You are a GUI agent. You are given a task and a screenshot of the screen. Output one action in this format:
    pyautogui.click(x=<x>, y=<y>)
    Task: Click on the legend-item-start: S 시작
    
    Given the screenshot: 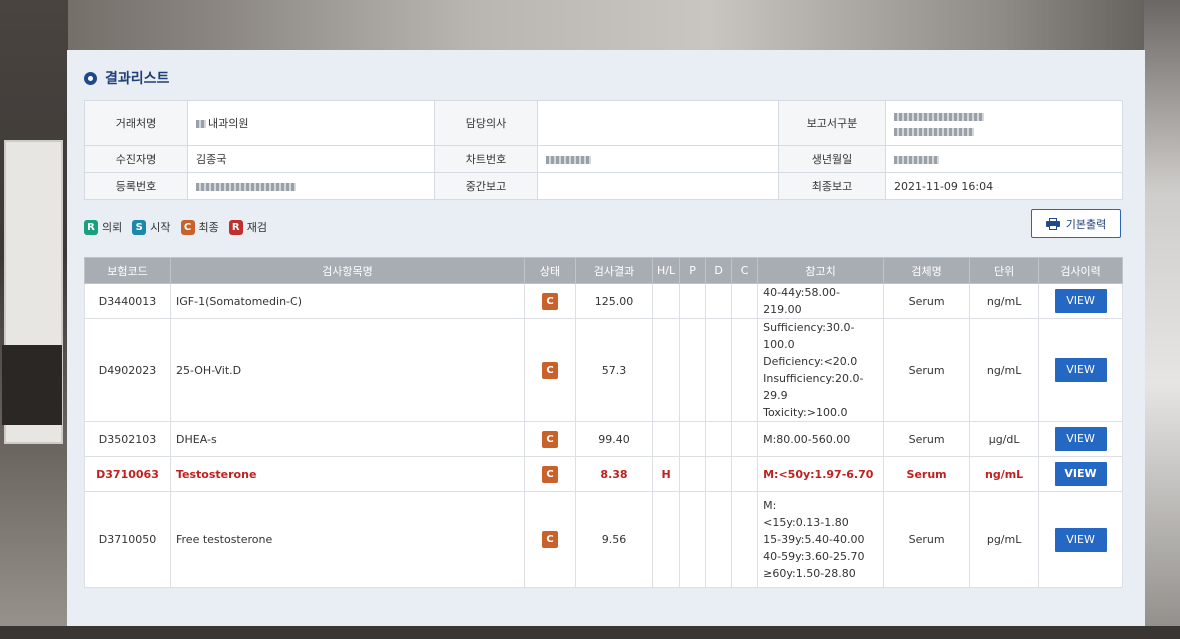 What is the action you would take?
    pyautogui.click(x=151, y=227)
    